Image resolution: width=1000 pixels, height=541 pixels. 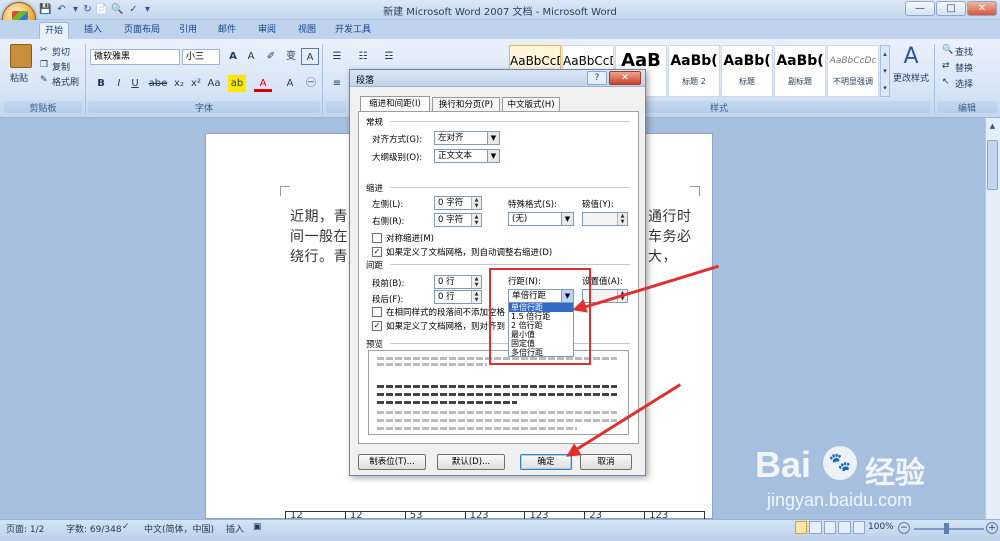 What do you see at coordinates (541, 219) in the screenshot?
I see `special-indent-dropdown: (无) ▼` at bounding box center [541, 219].